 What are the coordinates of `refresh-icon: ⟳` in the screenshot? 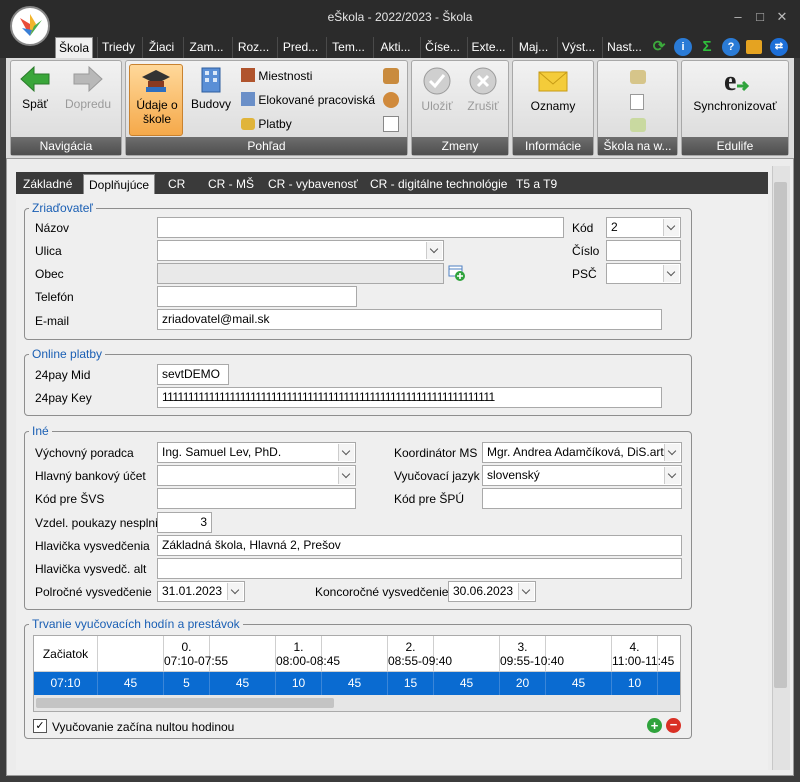 It's located at (659, 47).